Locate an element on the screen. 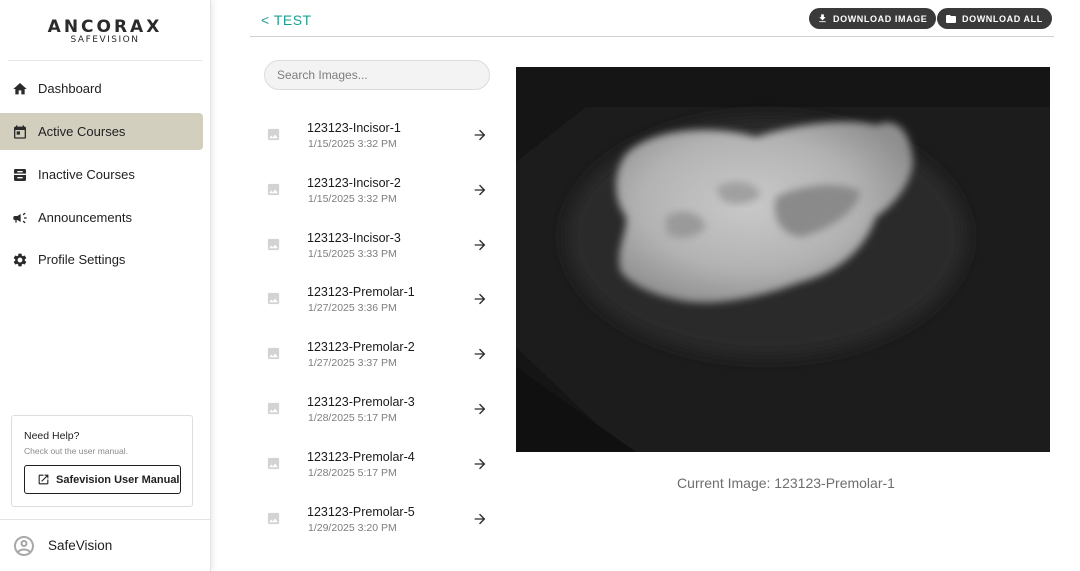  open-in-new-icon is located at coordinates (43, 479).